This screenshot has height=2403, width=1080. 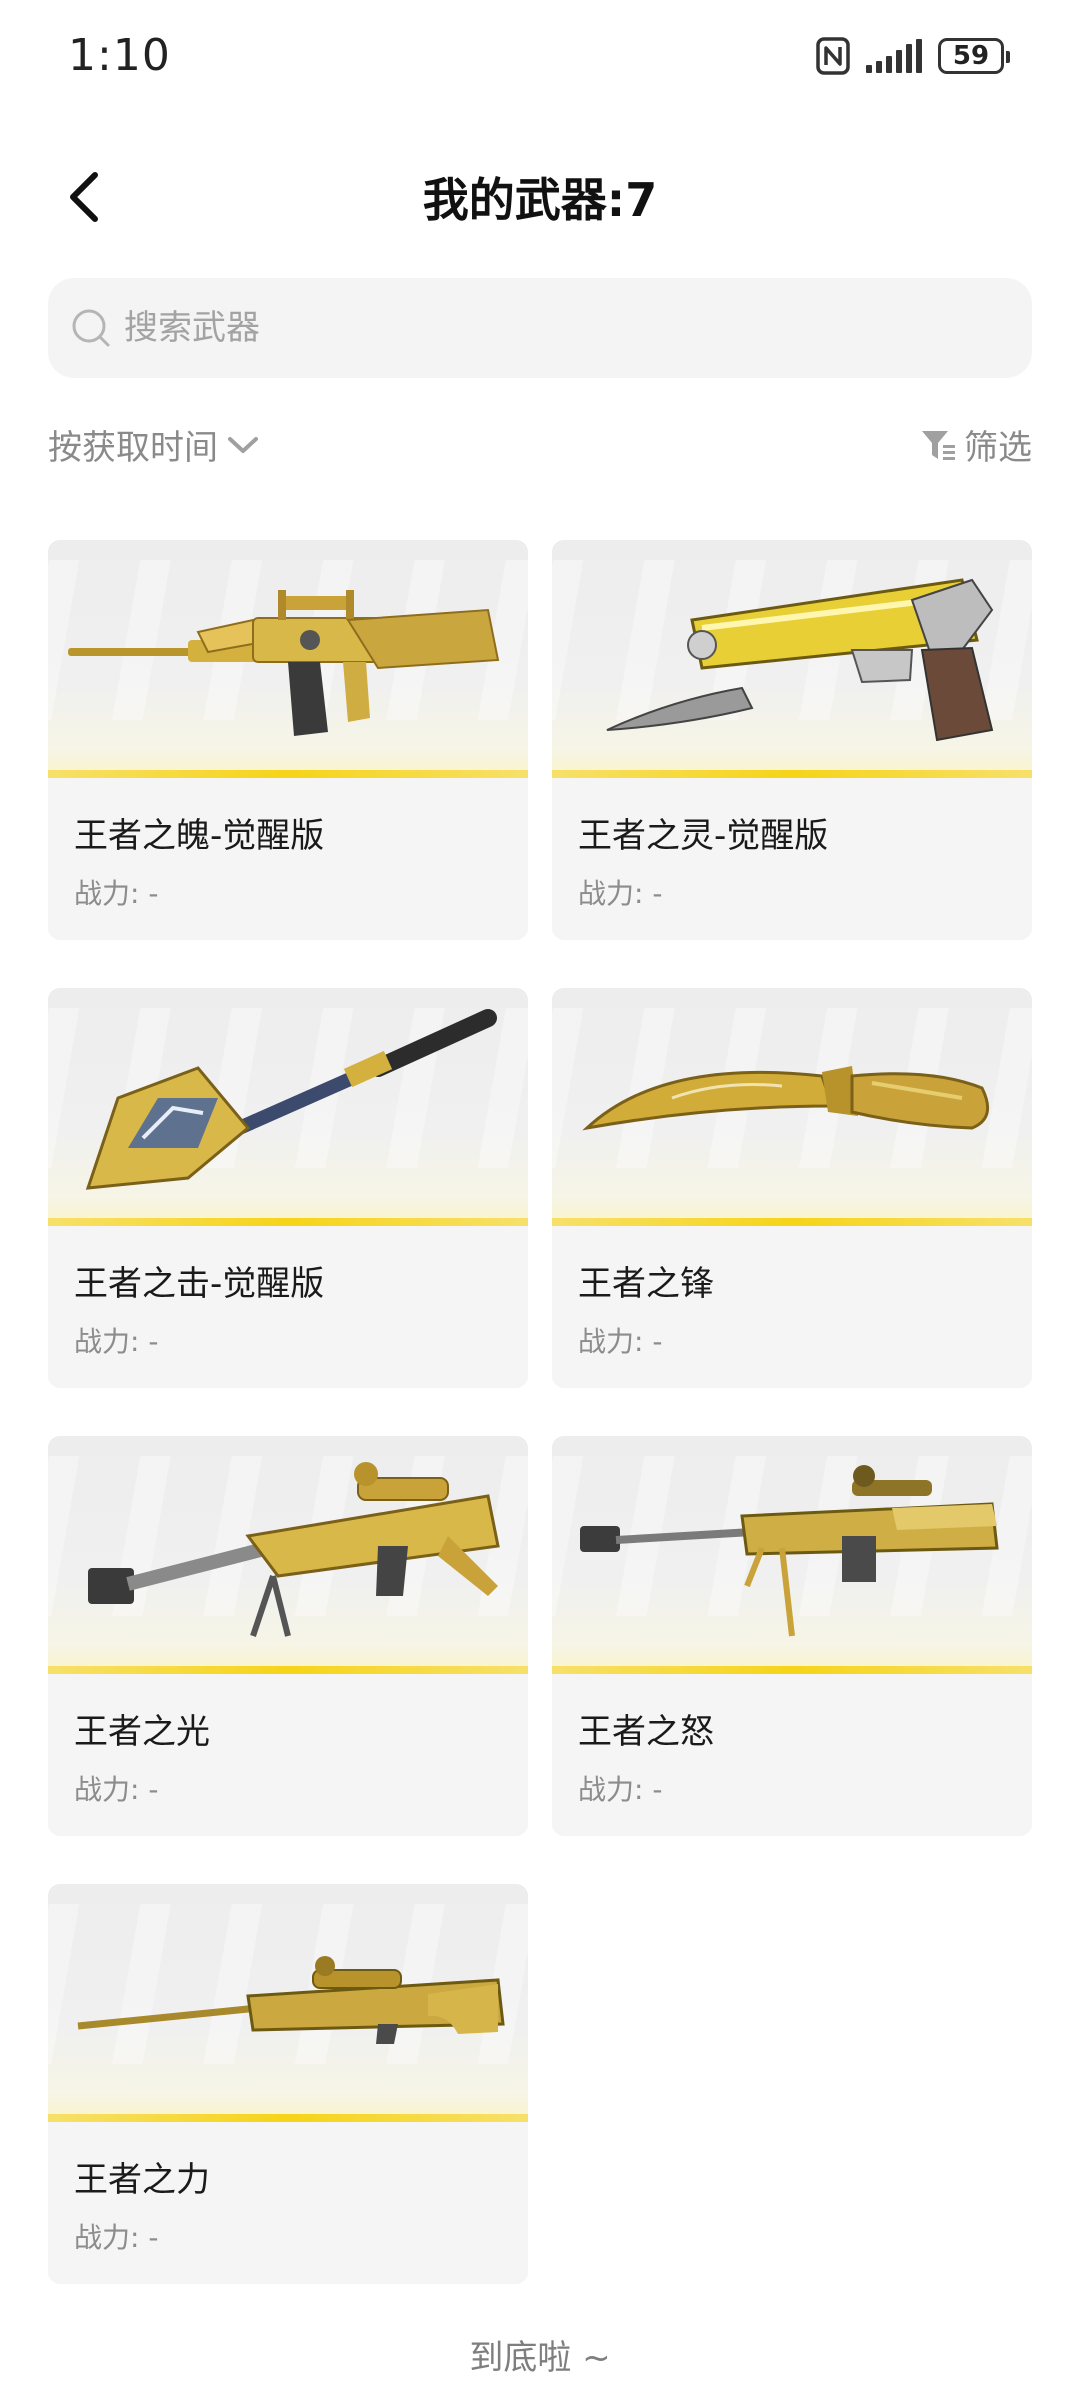 I want to click on filter-label: 筛选, so click(x=998, y=448).